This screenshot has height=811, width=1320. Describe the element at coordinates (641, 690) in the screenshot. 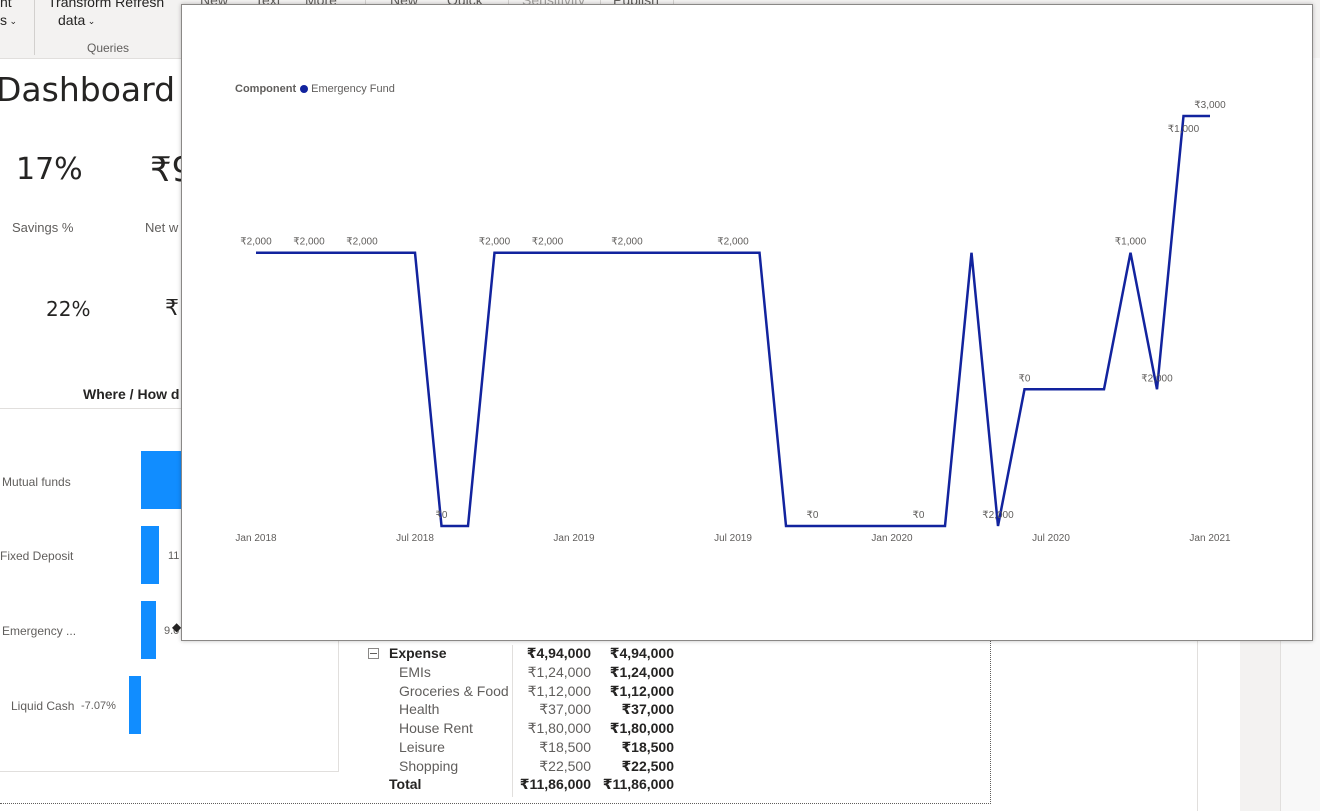

I see `matrix-row-value-2: ₹1,12,000` at that location.